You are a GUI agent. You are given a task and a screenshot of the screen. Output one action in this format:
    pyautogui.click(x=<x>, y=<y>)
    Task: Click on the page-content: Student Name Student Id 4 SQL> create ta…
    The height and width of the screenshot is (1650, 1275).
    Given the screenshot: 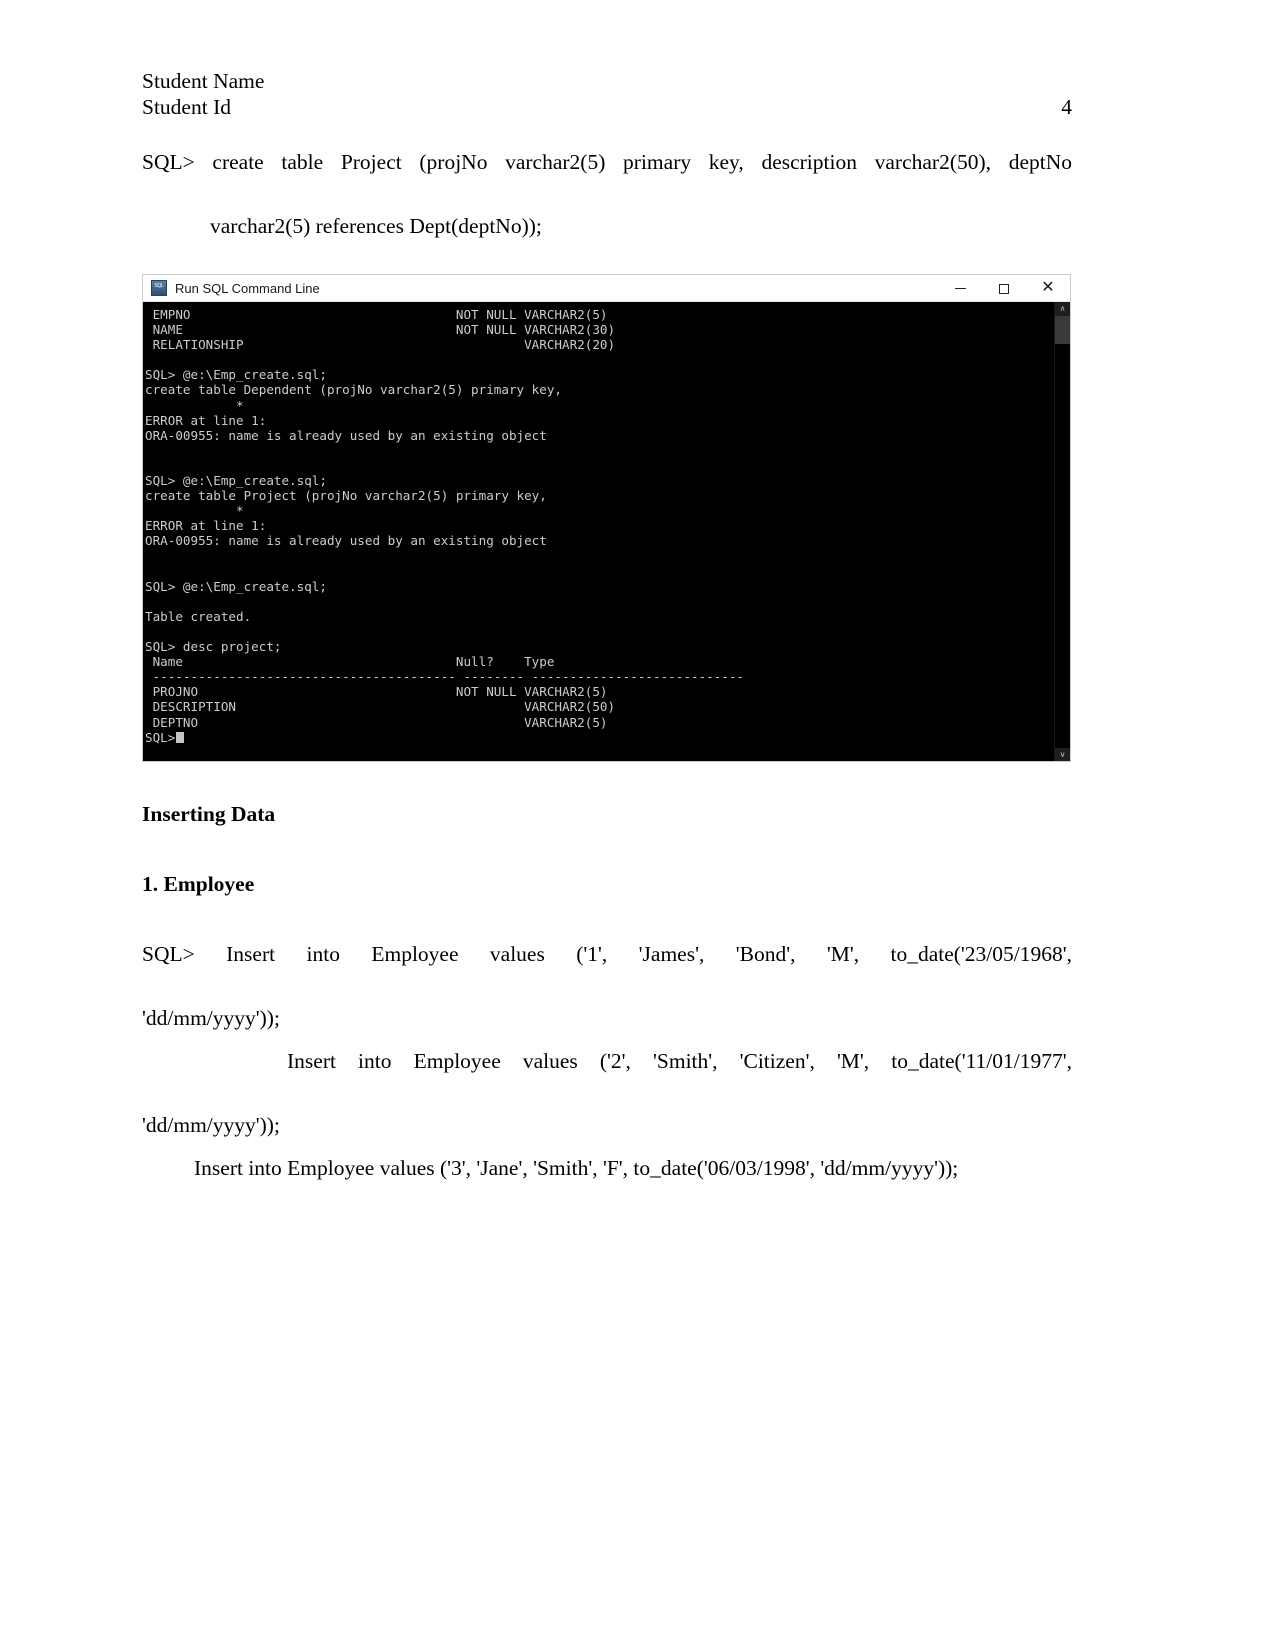 What is the action you would take?
    pyautogui.click(x=607, y=155)
    